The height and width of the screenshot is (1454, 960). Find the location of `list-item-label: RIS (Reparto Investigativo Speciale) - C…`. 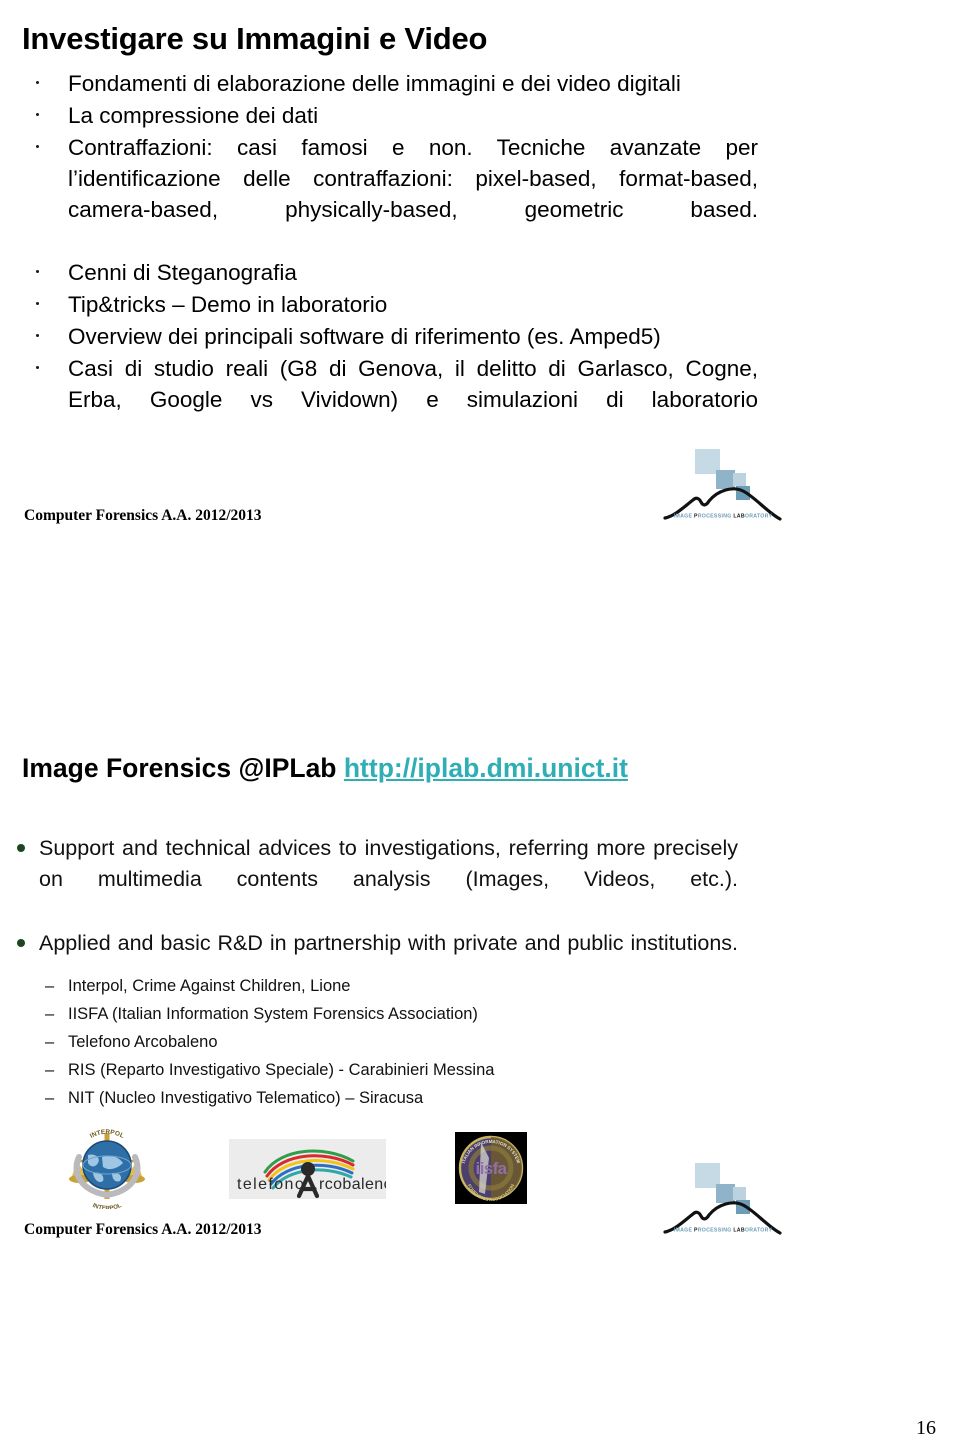

list-item-label: RIS (Reparto Investigativo Speciale) - C… is located at coordinates (281, 1070).